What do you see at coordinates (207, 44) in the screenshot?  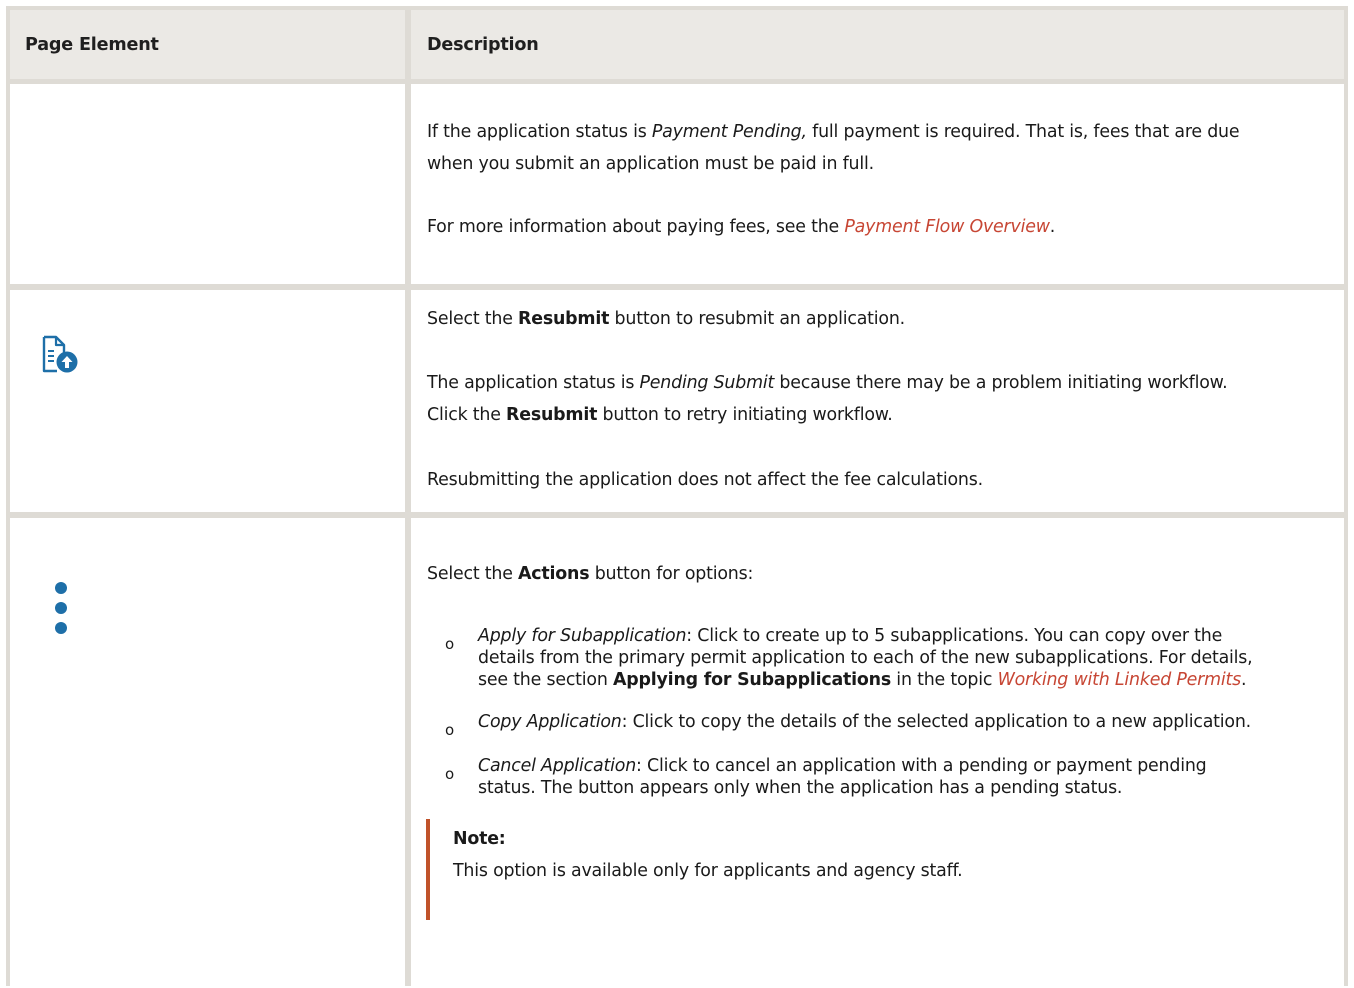 I see `header-cell-page-element: Page Element` at bounding box center [207, 44].